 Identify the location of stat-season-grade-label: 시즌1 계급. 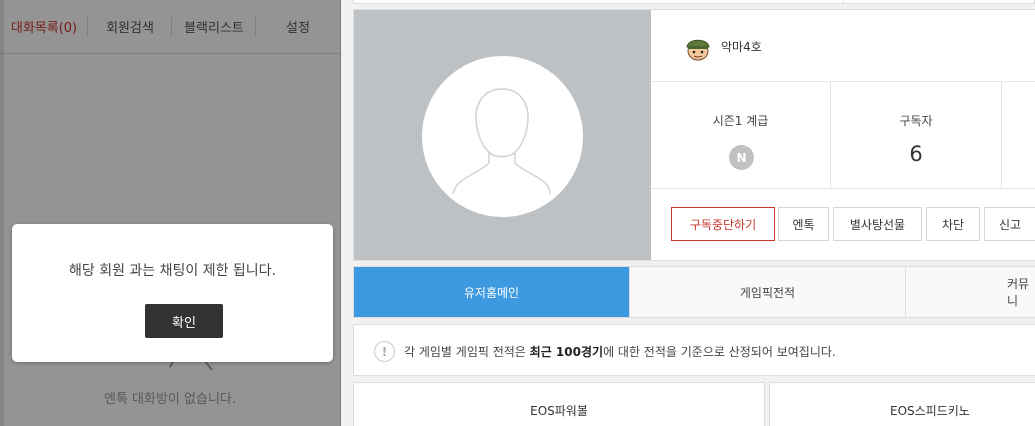
(740, 121).